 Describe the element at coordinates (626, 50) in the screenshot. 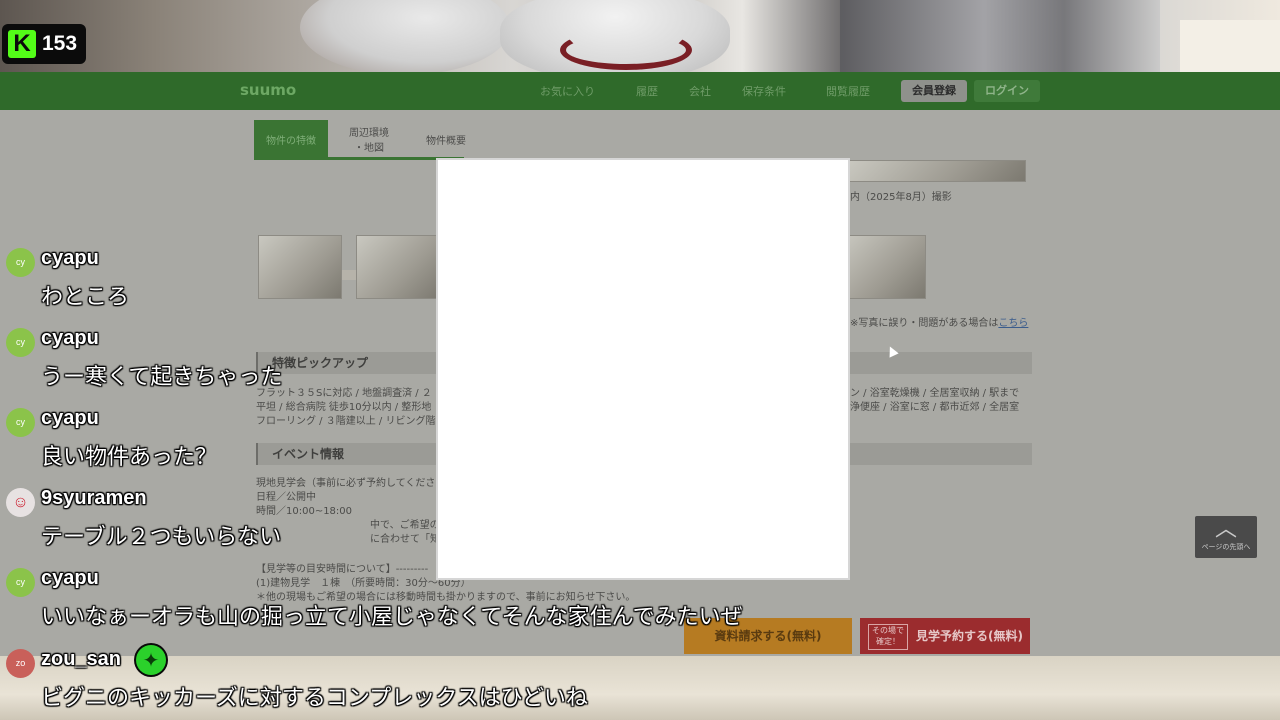

I see `webcam-scarf` at that location.